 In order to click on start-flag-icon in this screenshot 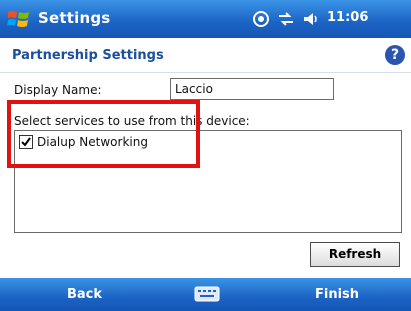, I will do `click(19, 19)`.